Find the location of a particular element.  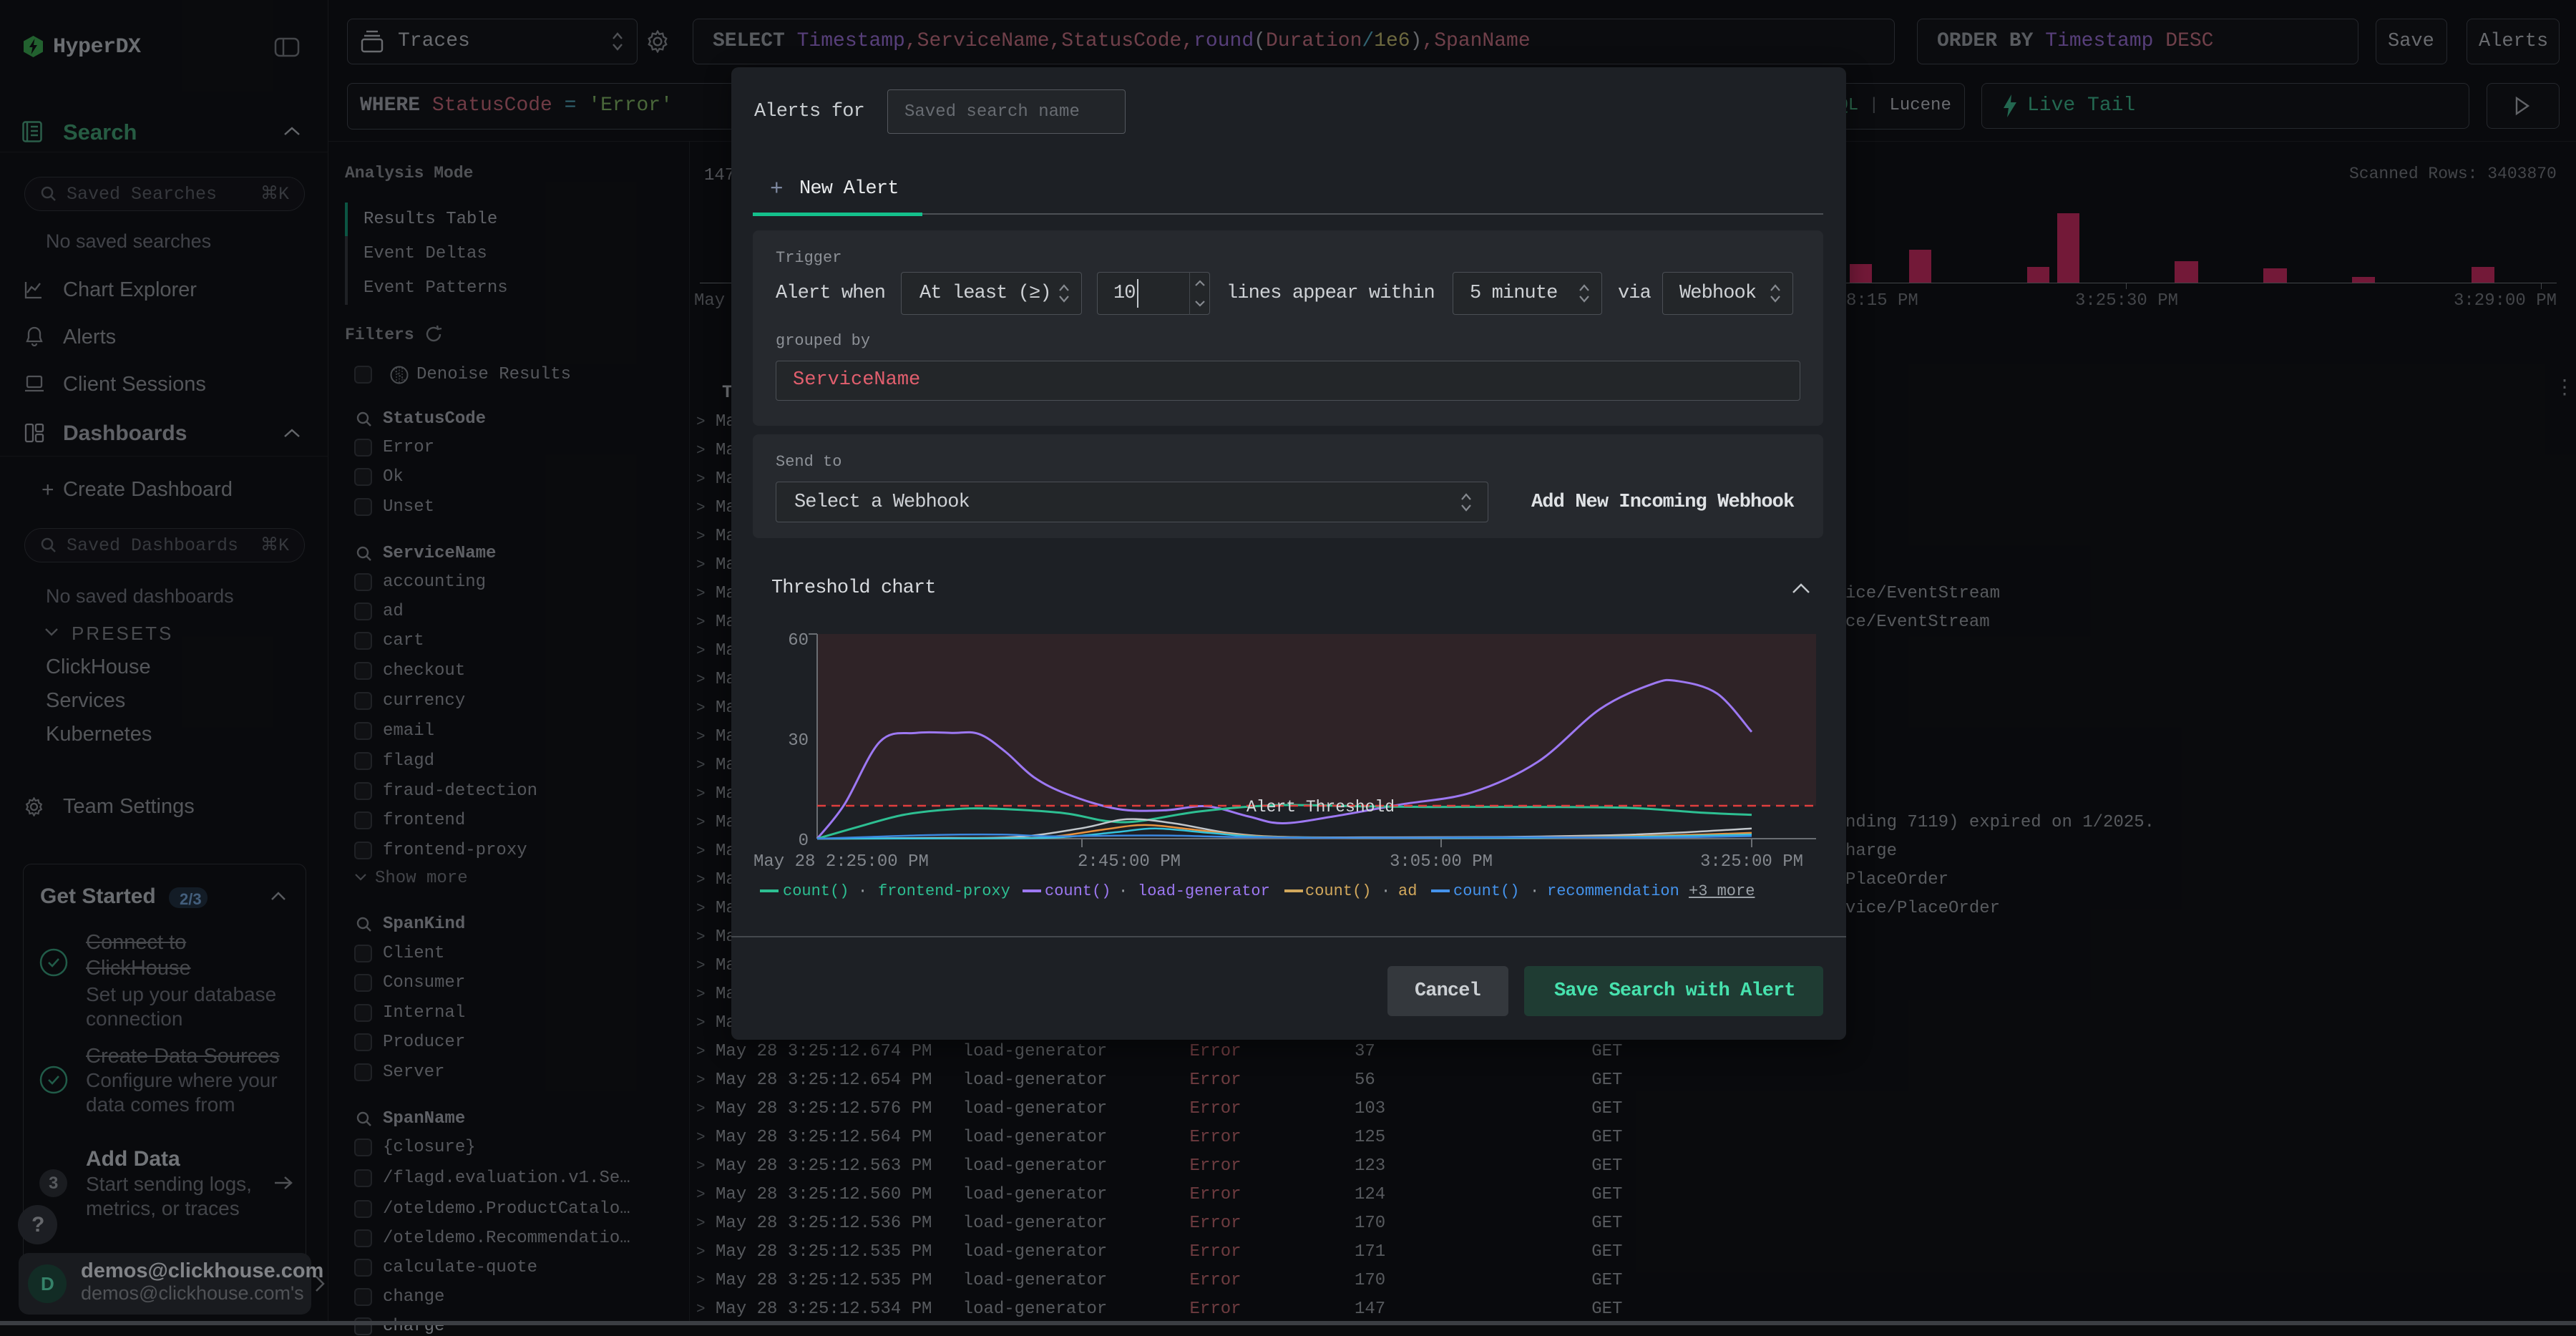

svg-text: 0 is located at coordinates (804, 841).